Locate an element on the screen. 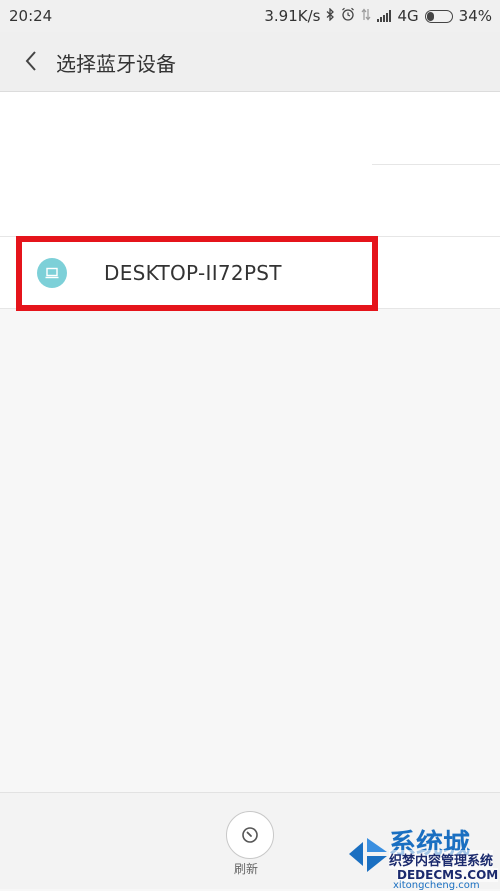 The height and width of the screenshot is (891, 500). page-title: 选择蓝牙设备 is located at coordinates (116, 64).